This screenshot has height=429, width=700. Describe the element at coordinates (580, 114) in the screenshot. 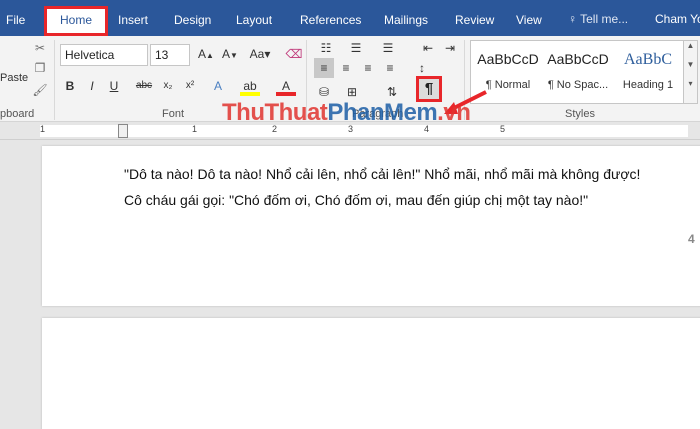

I see `group-label-styles: Styles` at that location.